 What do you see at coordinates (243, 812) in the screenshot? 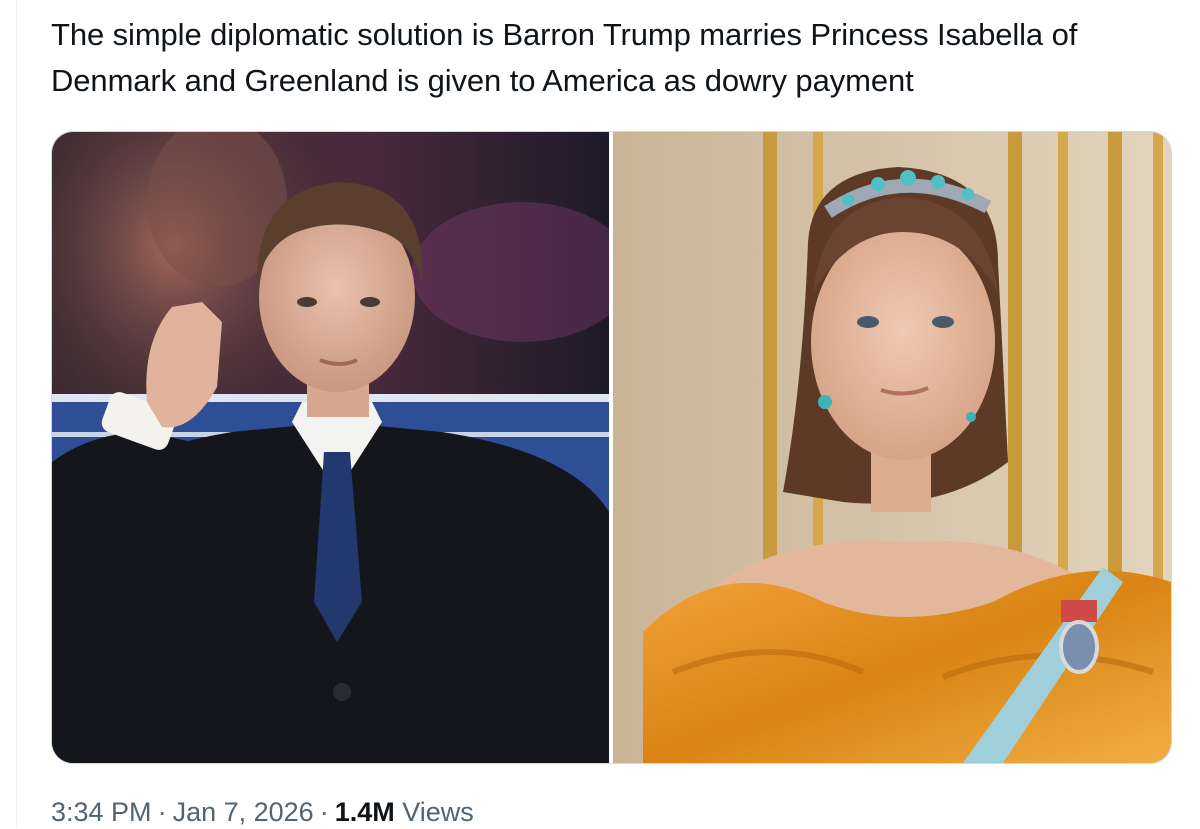
I see `tweet-date: Jan 7, 2026` at bounding box center [243, 812].